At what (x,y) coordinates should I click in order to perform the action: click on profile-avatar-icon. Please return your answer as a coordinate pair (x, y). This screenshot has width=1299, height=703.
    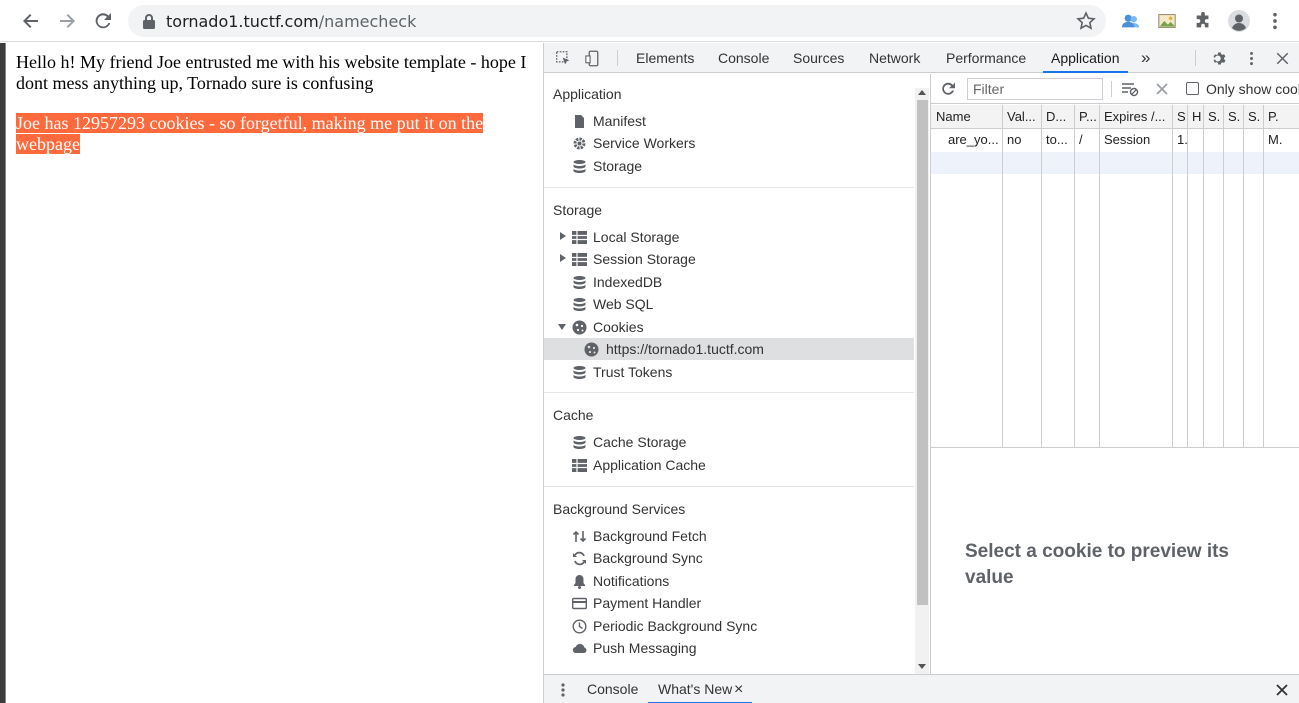
    Looking at the image, I should click on (1239, 21).